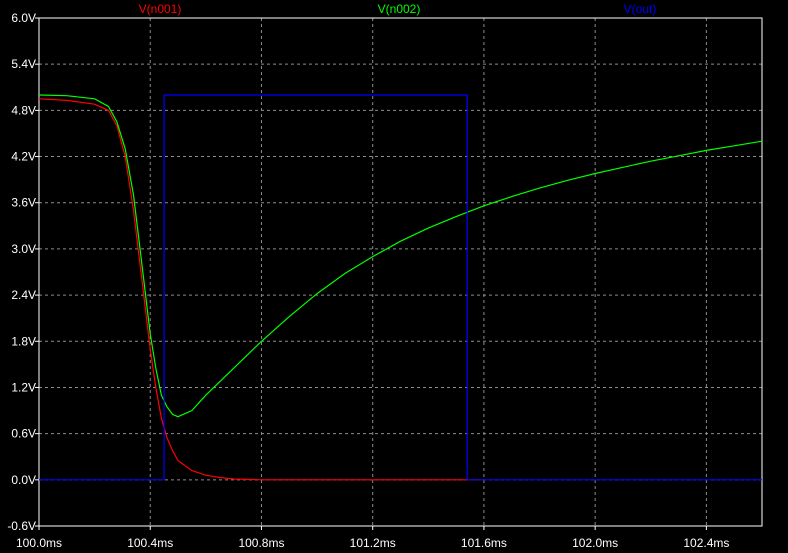 Image resolution: width=788 pixels, height=553 pixels. I want to click on y-tick-label: 2.4V, so click(23, 295).